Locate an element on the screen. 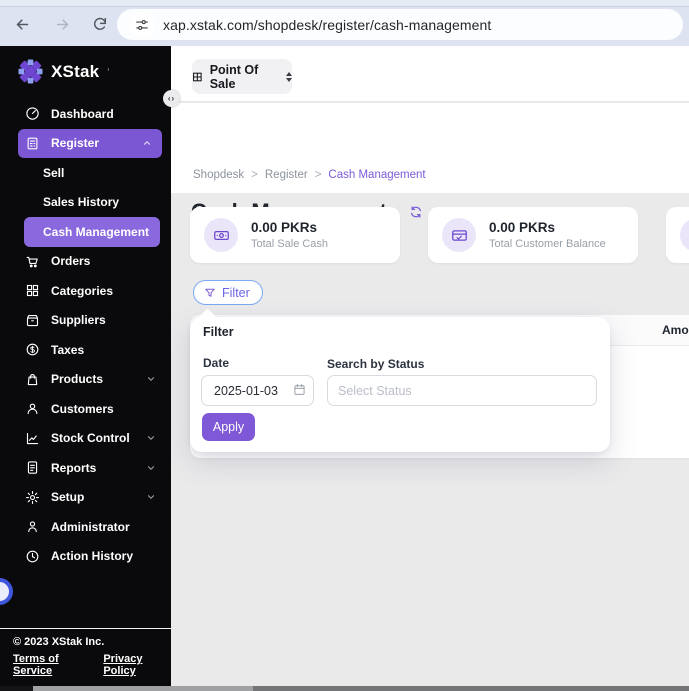 Image resolution: width=689 pixels, height=691 pixels. admin-user-icon is located at coordinates (32, 526).